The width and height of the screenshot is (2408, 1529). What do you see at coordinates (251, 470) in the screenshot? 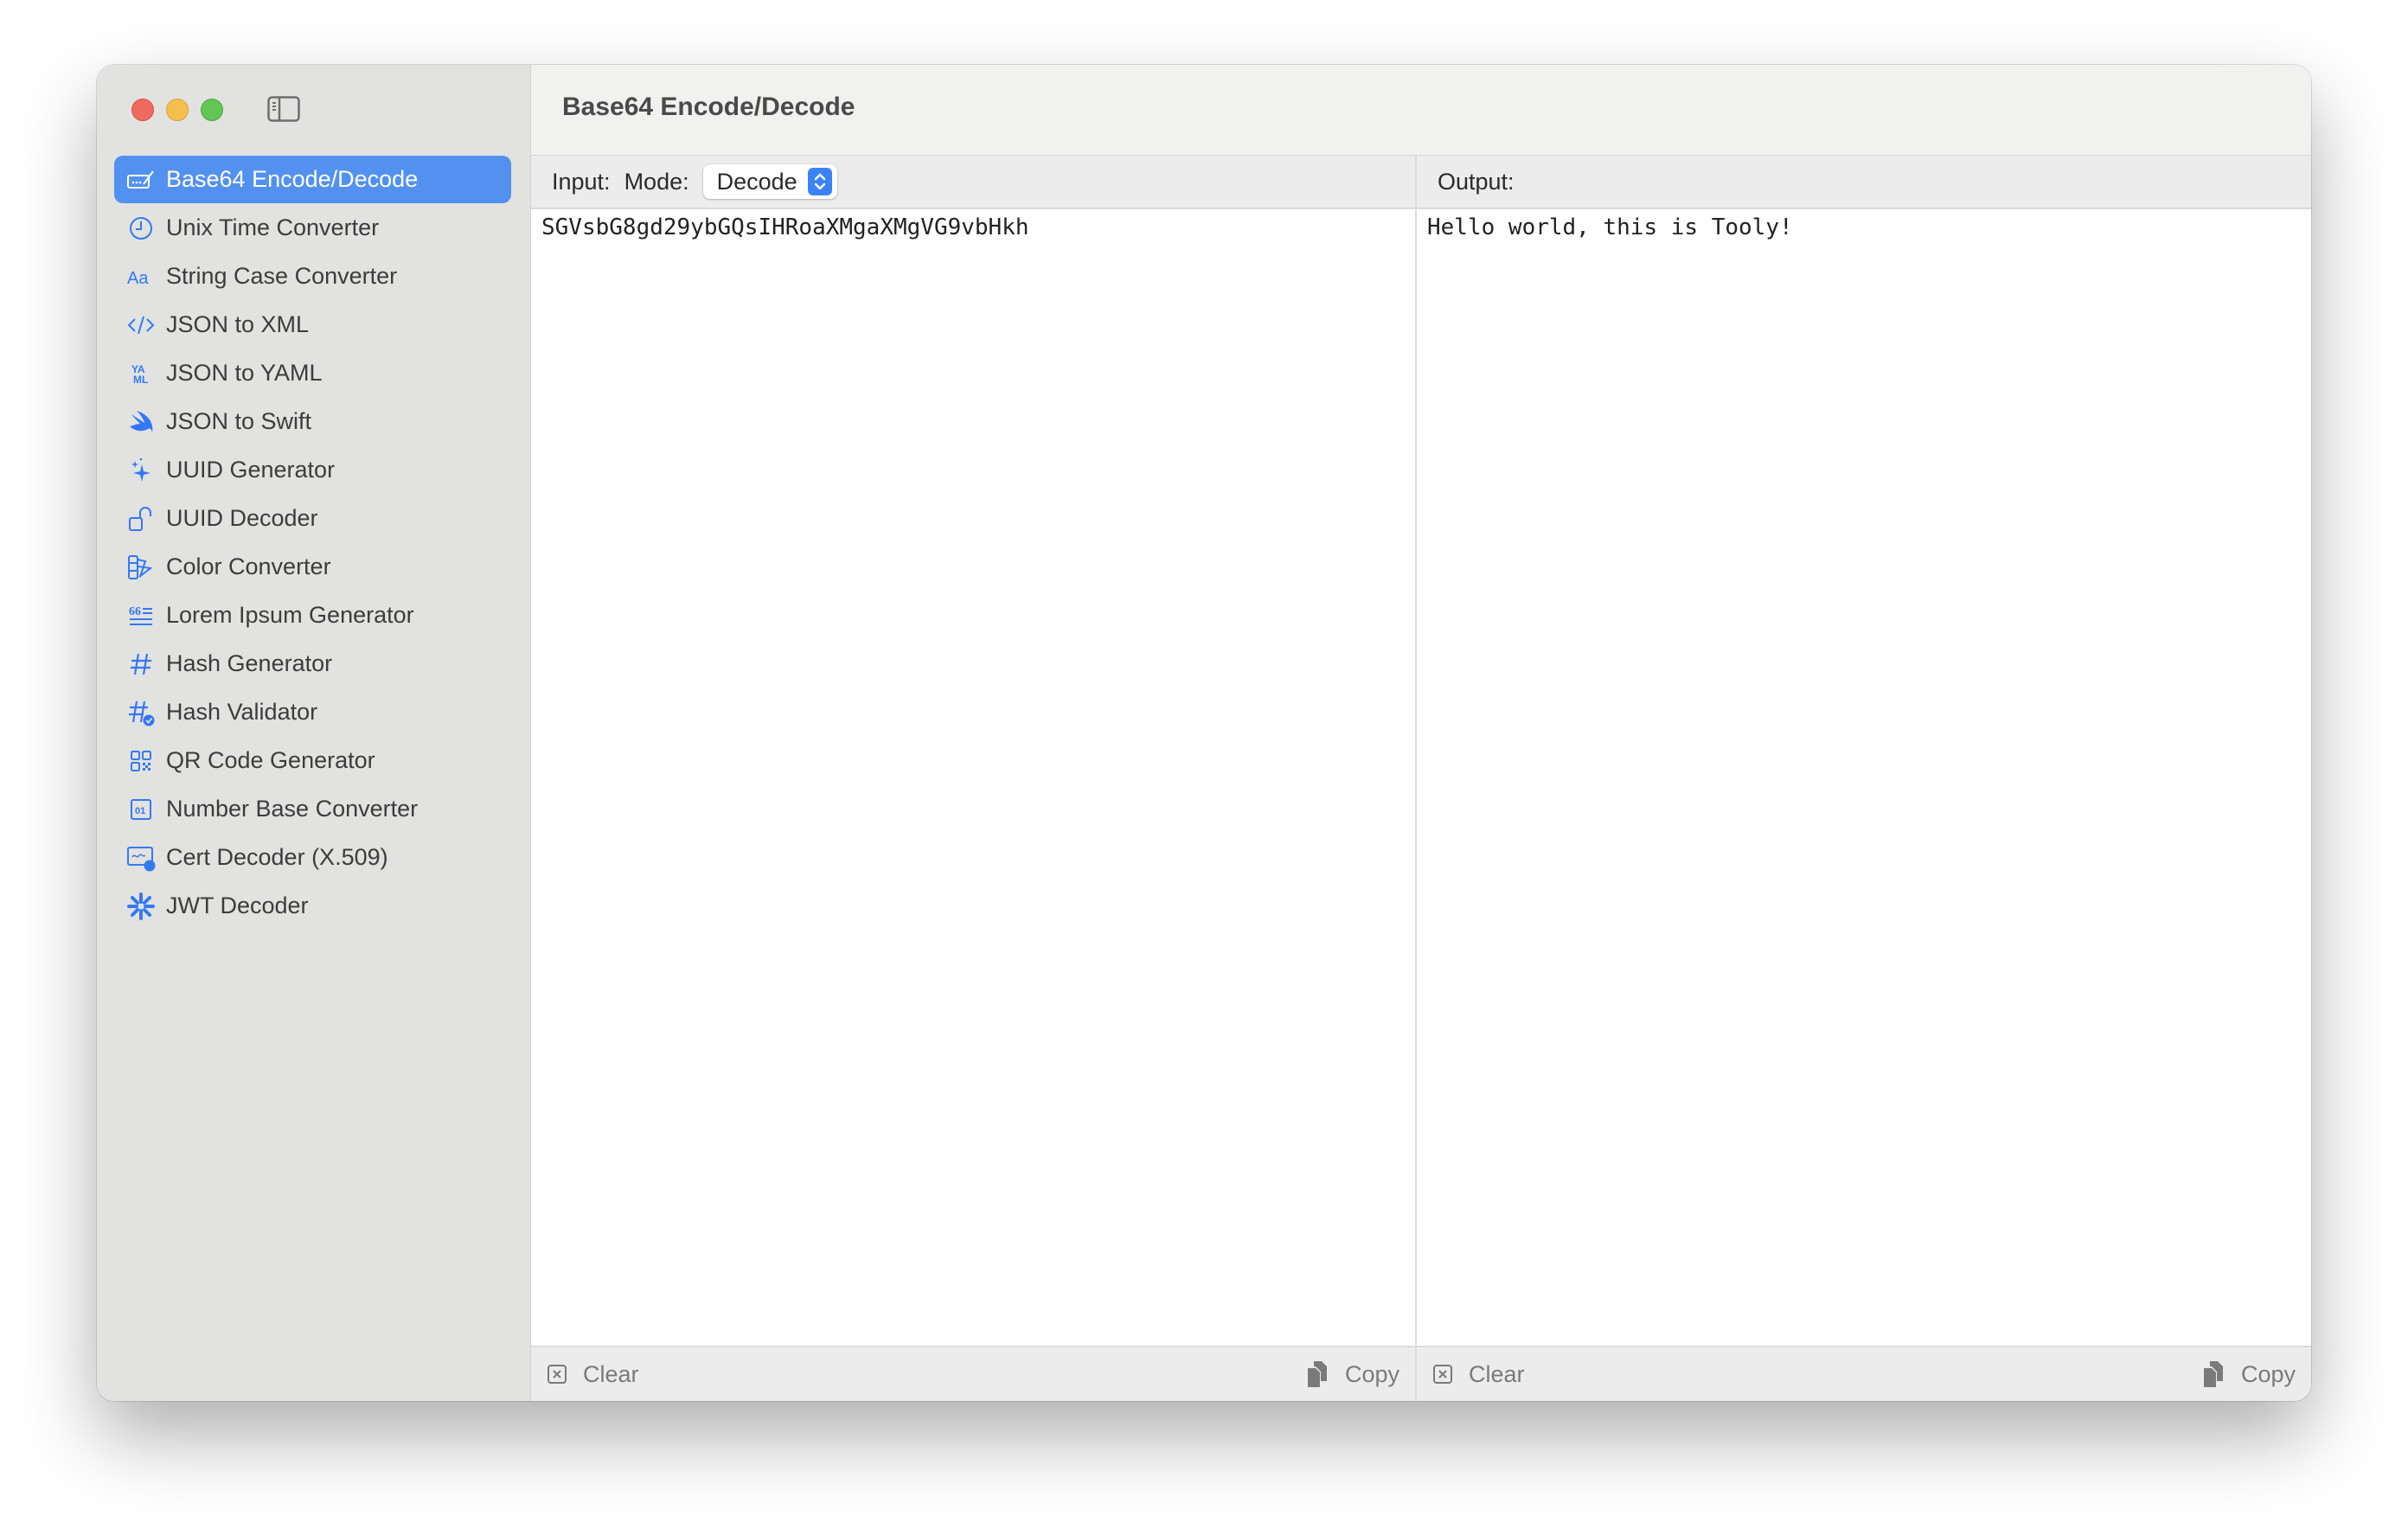
I see `sidebar-item-label: UUID Generator` at bounding box center [251, 470].